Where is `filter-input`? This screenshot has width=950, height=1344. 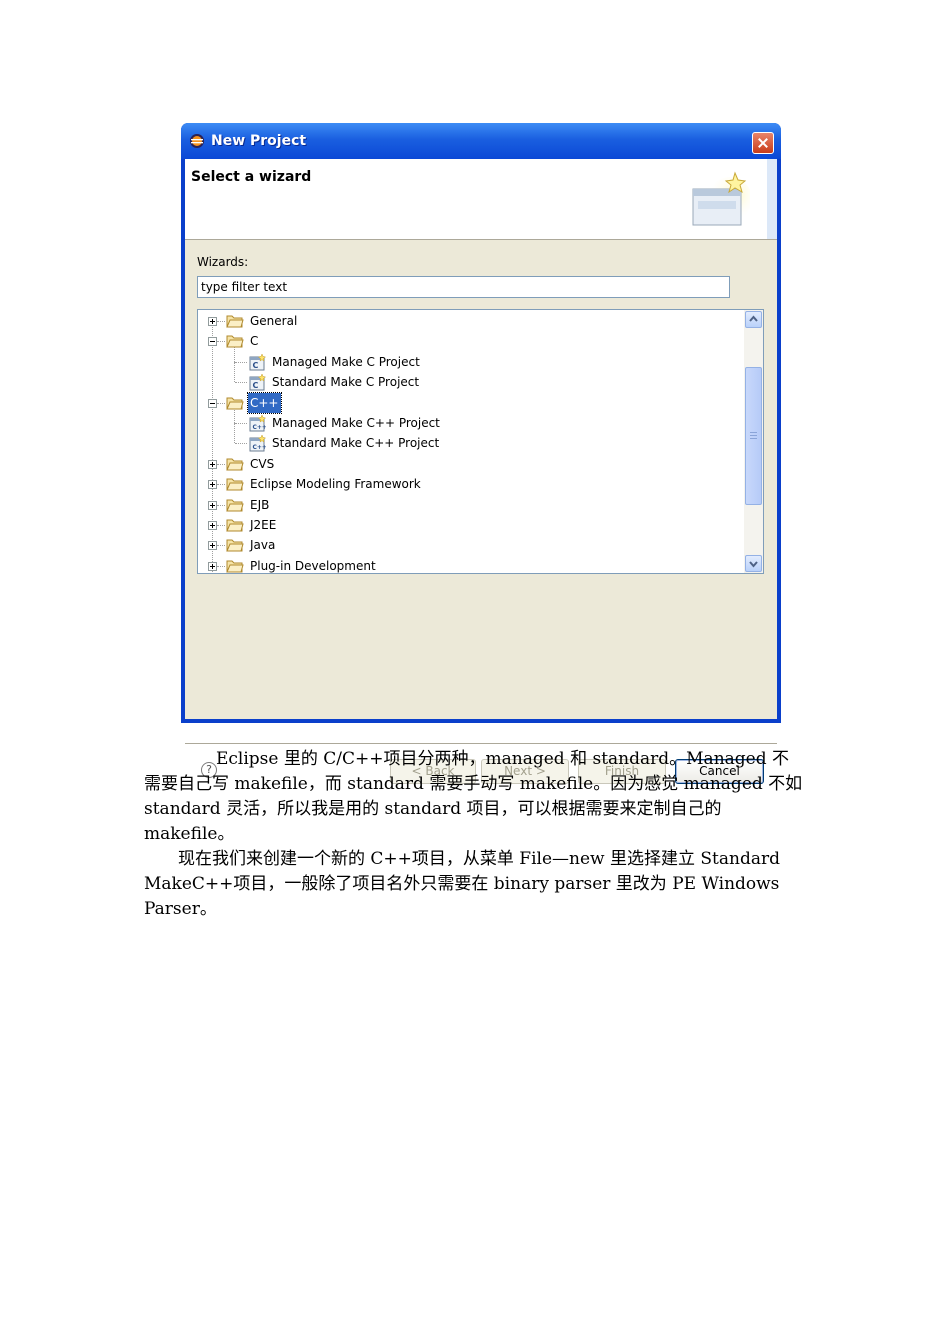
filter-input is located at coordinates (463, 287).